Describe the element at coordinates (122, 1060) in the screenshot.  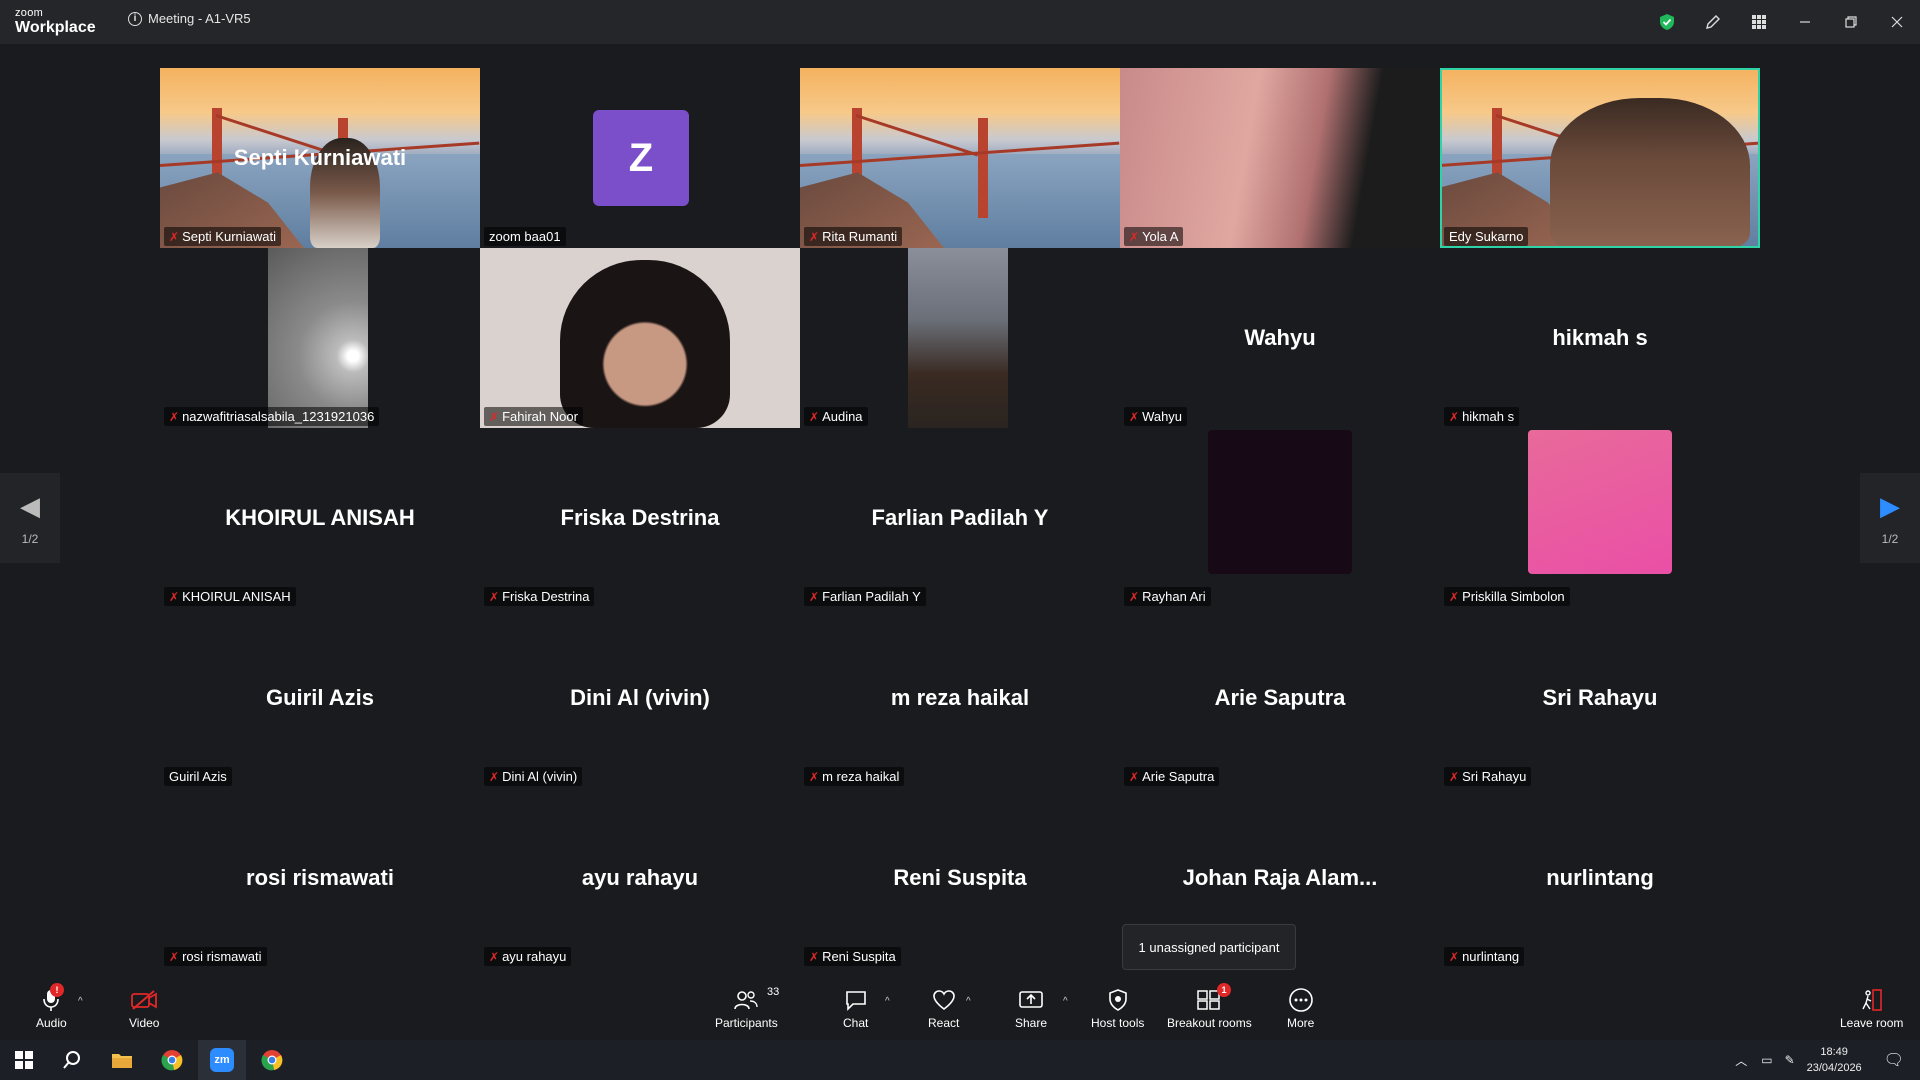
I see `file-explorer-icon` at that location.